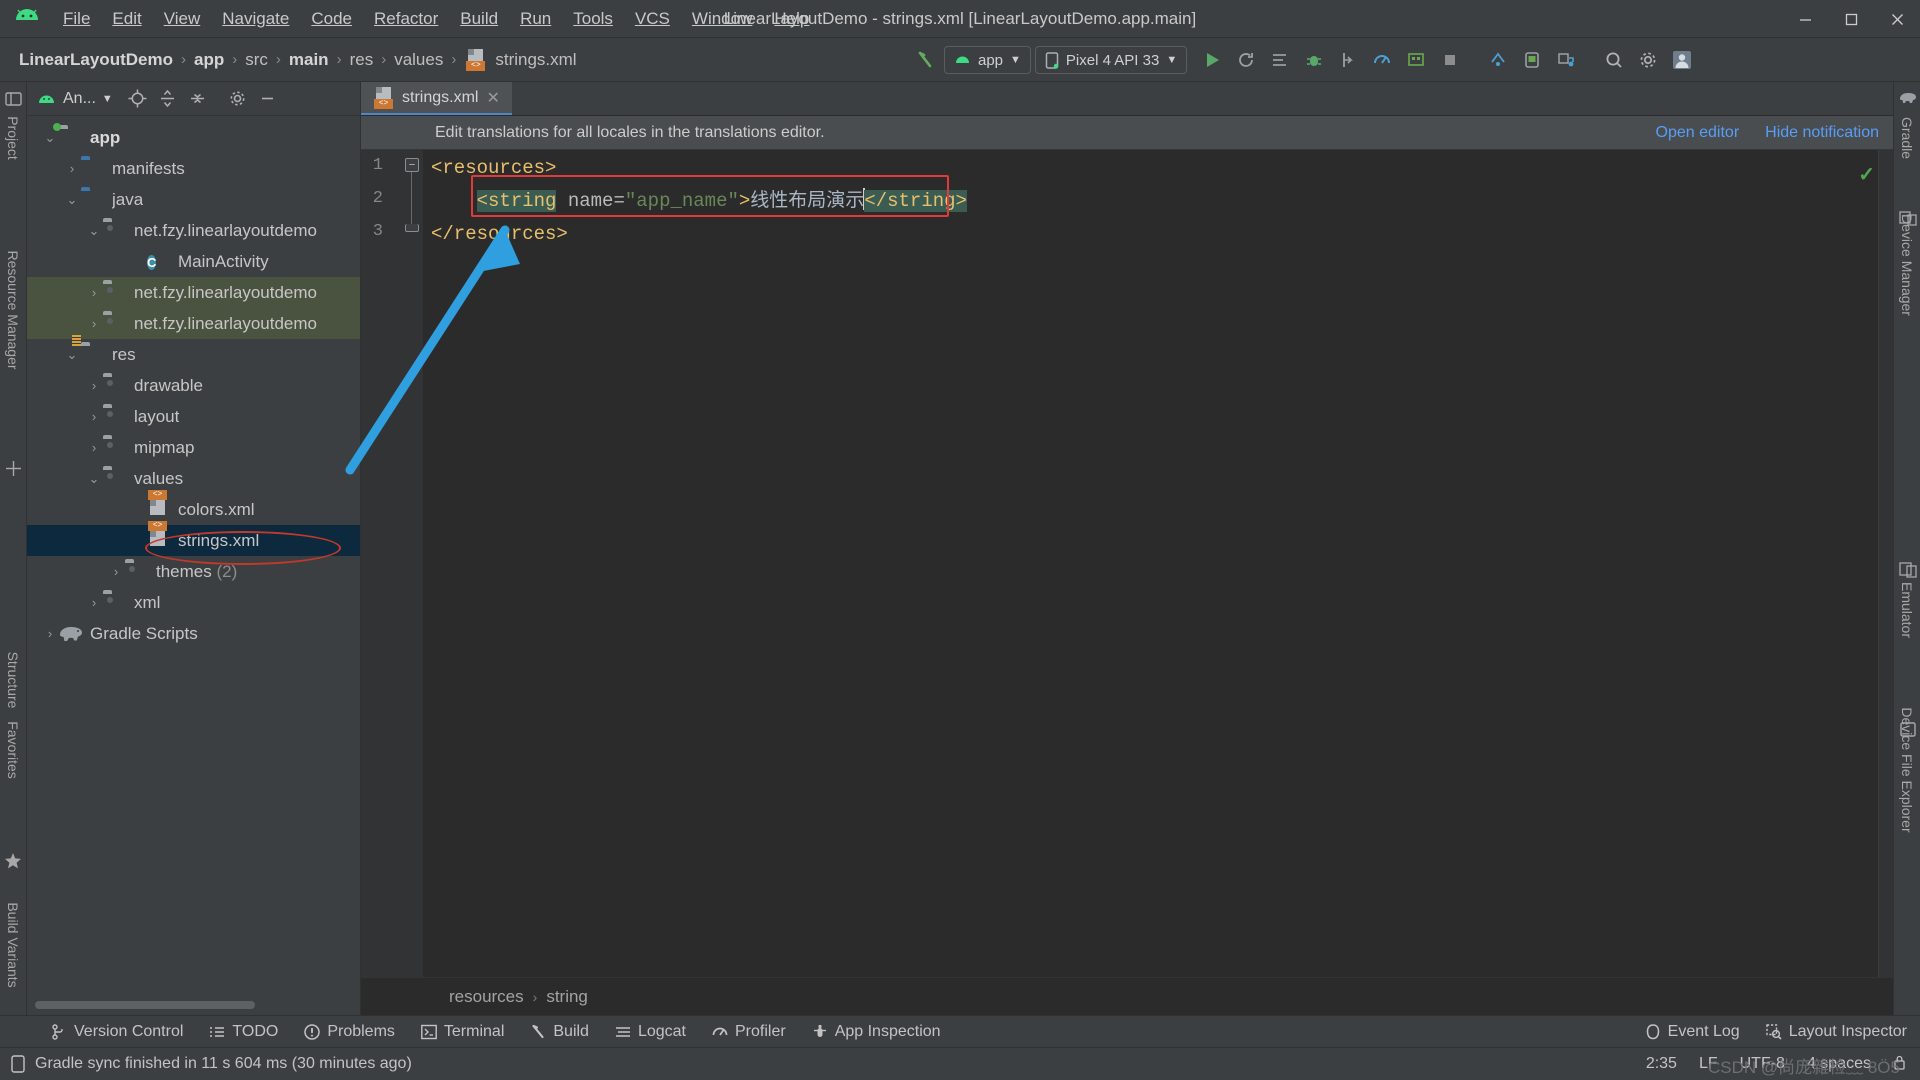 The height and width of the screenshot is (1080, 1920). What do you see at coordinates (182, 19) in the screenshot?
I see `menu-view: View` at bounding box center [182, 19].